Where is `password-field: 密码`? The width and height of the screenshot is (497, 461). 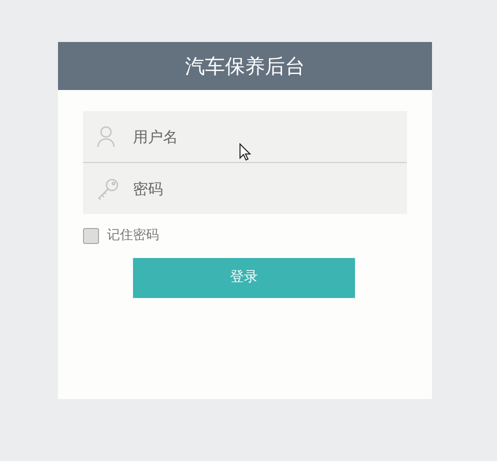
password-field: 密码 is located at coordinates (245, 188).